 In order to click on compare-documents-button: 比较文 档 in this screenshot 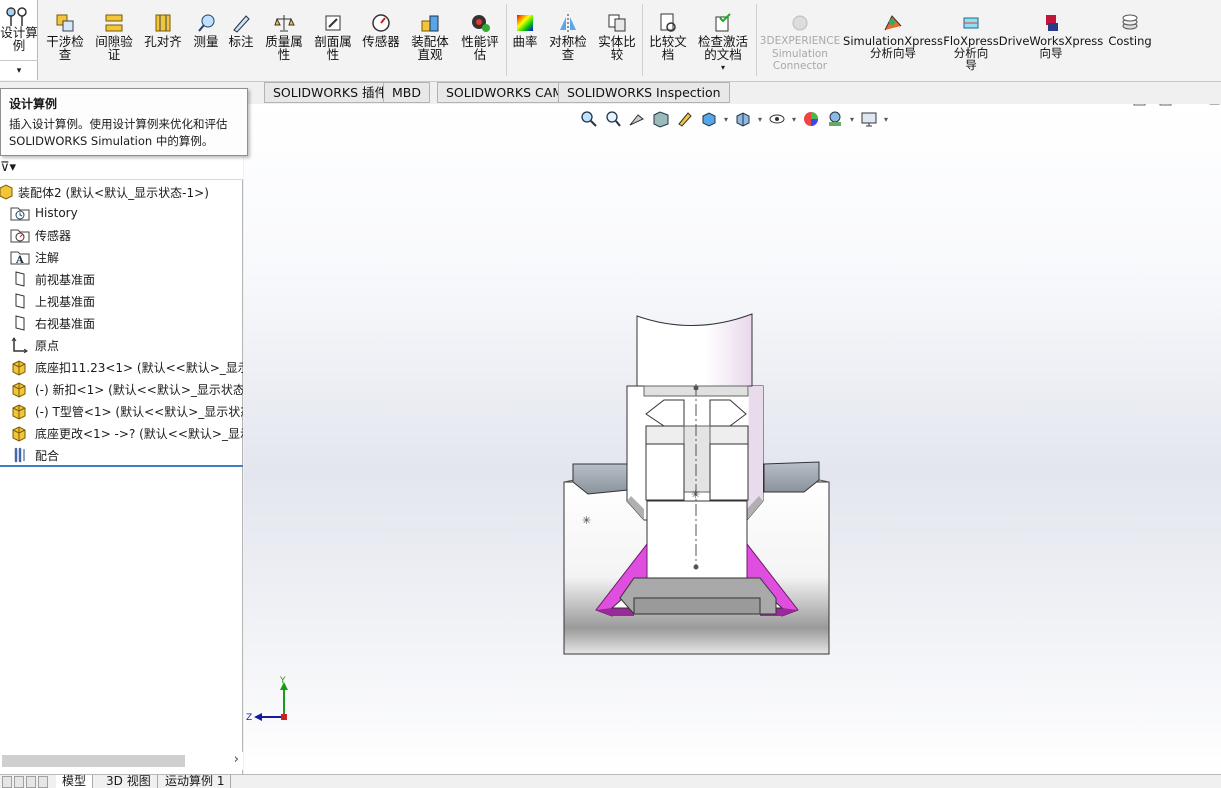, I will do `click(668, 40)`.